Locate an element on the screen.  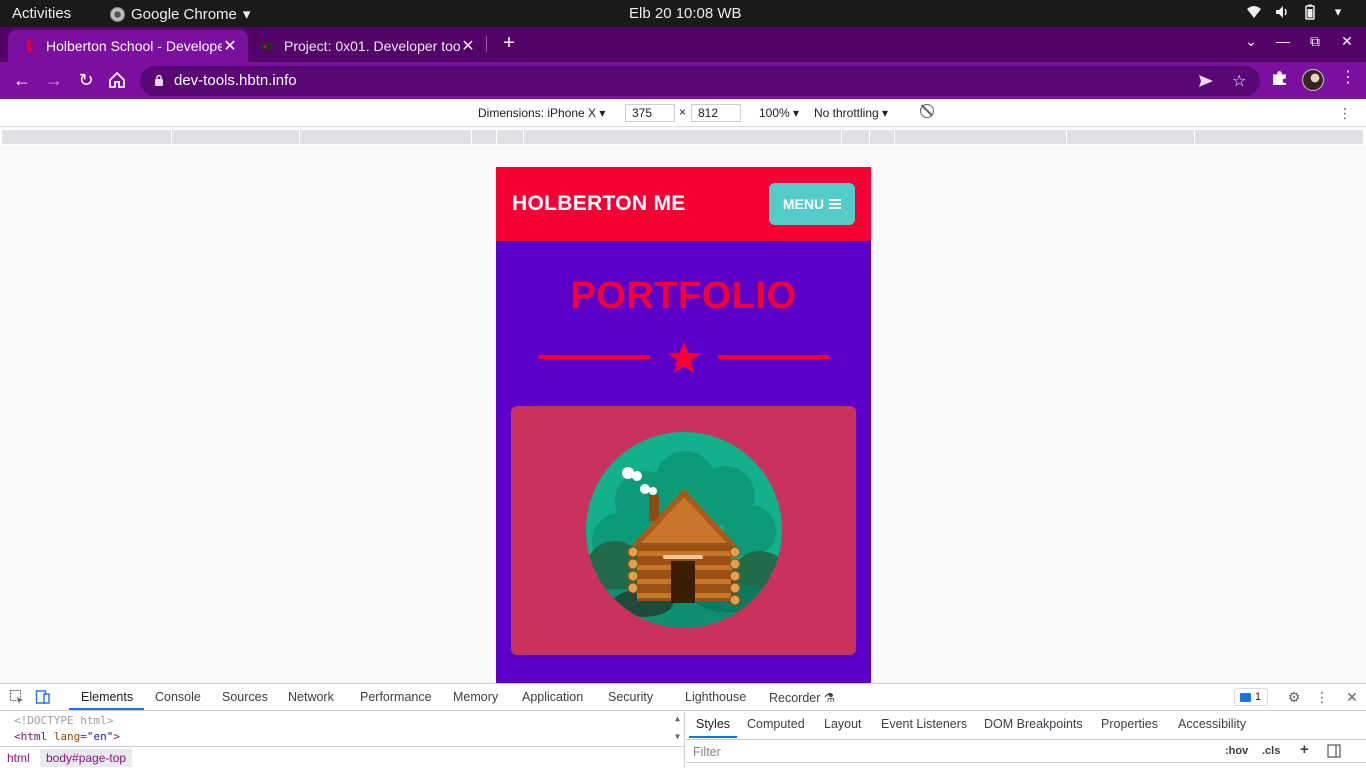
hov-toggle: :hov is located at coordinates (1236, 751).